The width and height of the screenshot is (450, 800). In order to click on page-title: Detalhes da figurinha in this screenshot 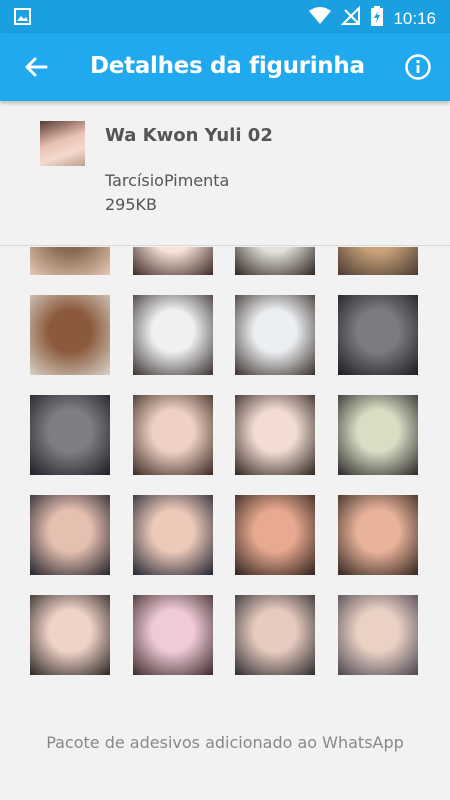, I will do `click(227, 66)`.